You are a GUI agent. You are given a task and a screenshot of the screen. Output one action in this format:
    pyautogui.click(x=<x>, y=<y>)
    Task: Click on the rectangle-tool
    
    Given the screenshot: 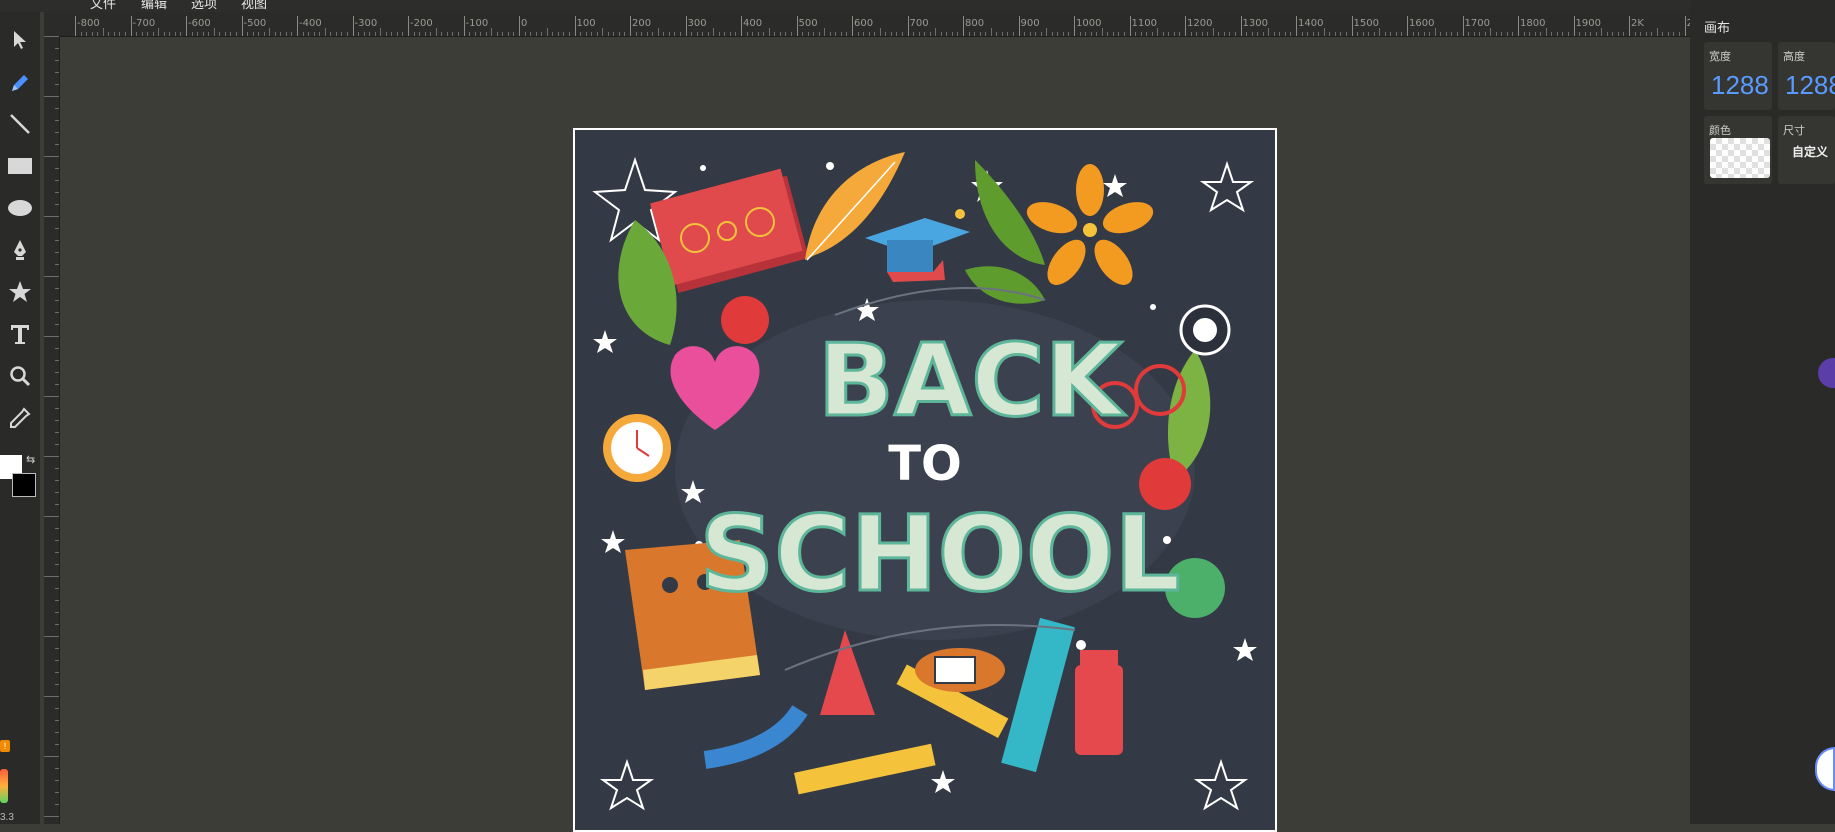 What is the action you would take?
    pyautogui.click(x=20, y=166)
    